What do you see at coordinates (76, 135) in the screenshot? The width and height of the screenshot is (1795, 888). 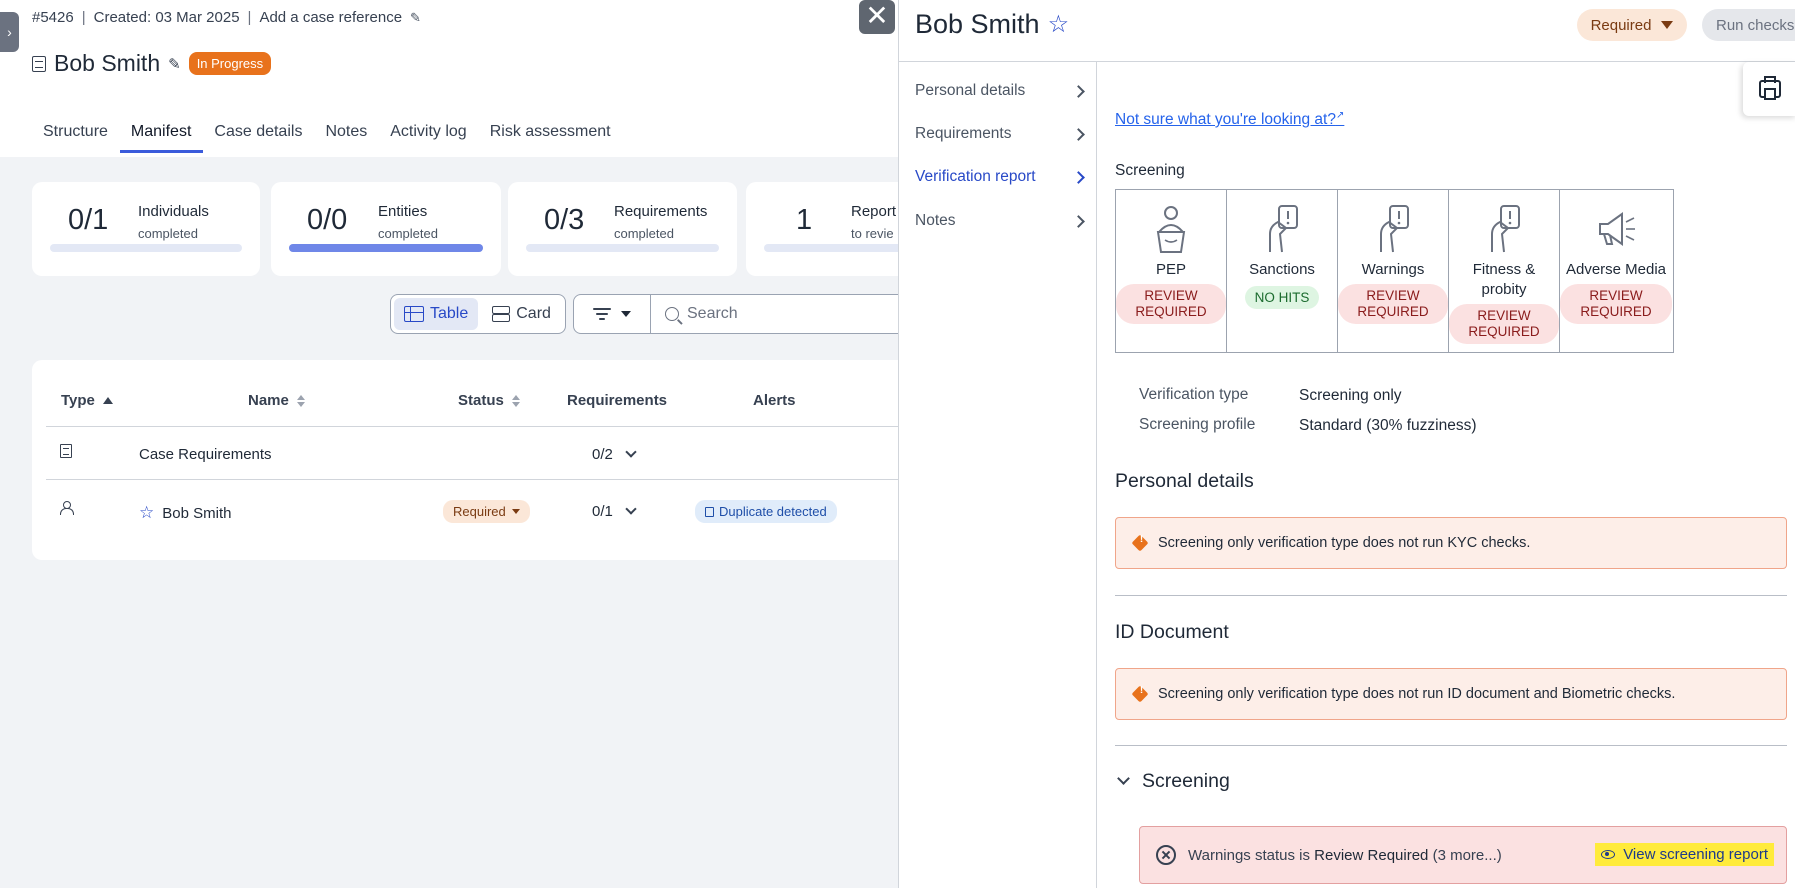 I see `tab-structure: Structure` at bounding box center [76, 135].